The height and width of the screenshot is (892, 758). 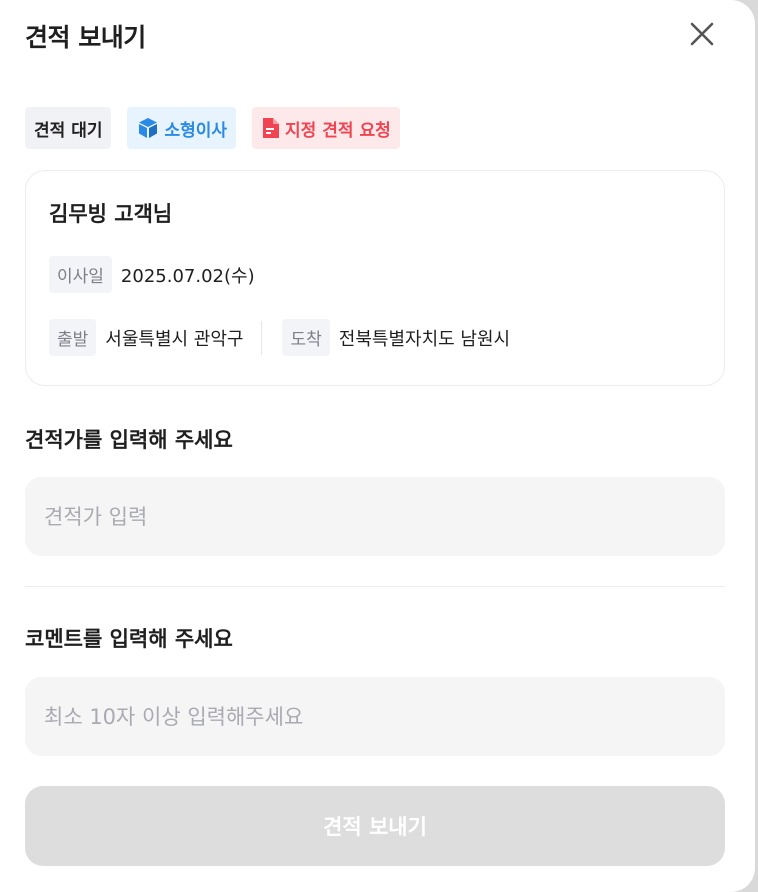 I want to click on request-badge: 지정 견적 요청, so click(x=326, y=128).